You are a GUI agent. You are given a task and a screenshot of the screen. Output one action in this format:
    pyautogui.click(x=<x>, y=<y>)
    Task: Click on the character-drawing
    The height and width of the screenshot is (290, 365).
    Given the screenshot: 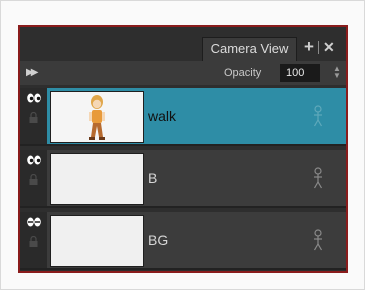 What is the action you would take?
    pyautogui.click(x=97, y=117)
    